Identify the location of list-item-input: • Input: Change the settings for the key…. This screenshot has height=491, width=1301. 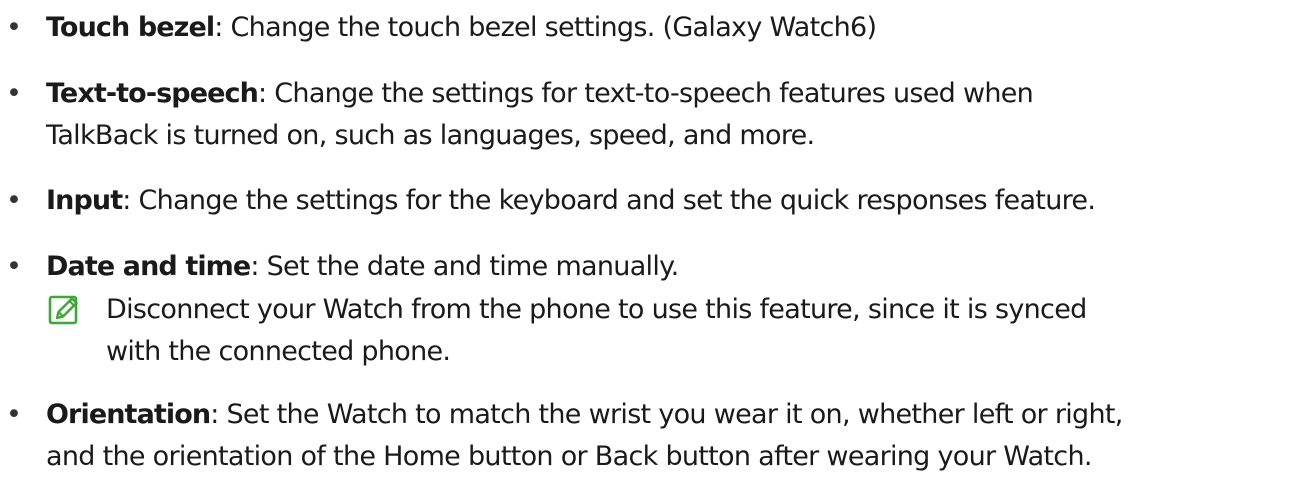
(650, 201).